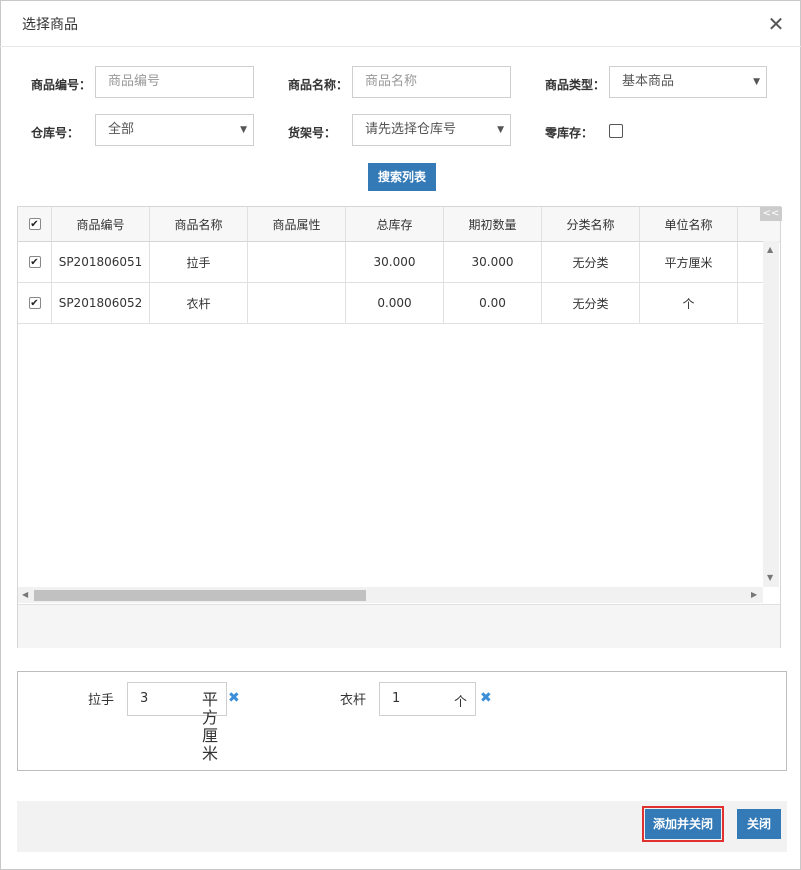 Image resolution: width=801 pixels, height=870 pixels. I want to click on product-code-placeholder: 商品编号, so click(134, 81).